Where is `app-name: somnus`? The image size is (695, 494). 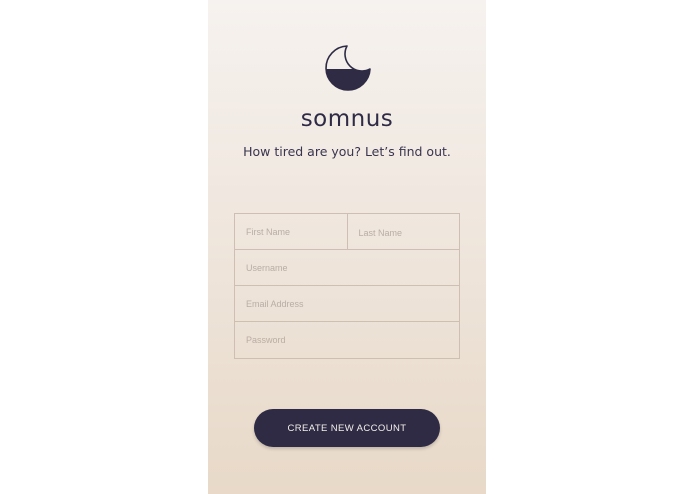
app-name: somnus is located at coordinates (347, 119).